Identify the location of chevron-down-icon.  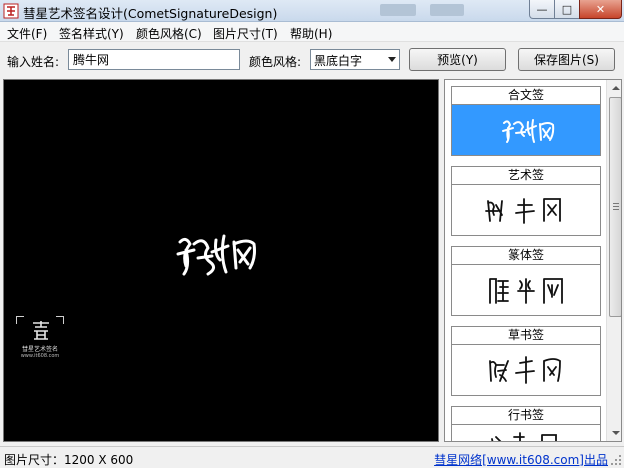
(392, 59).